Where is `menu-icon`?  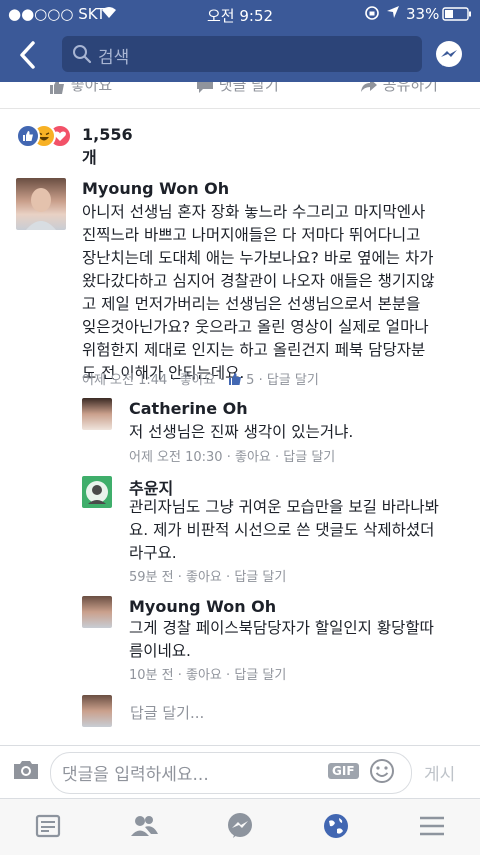
menu-icon is located at coordinates (432, 826).